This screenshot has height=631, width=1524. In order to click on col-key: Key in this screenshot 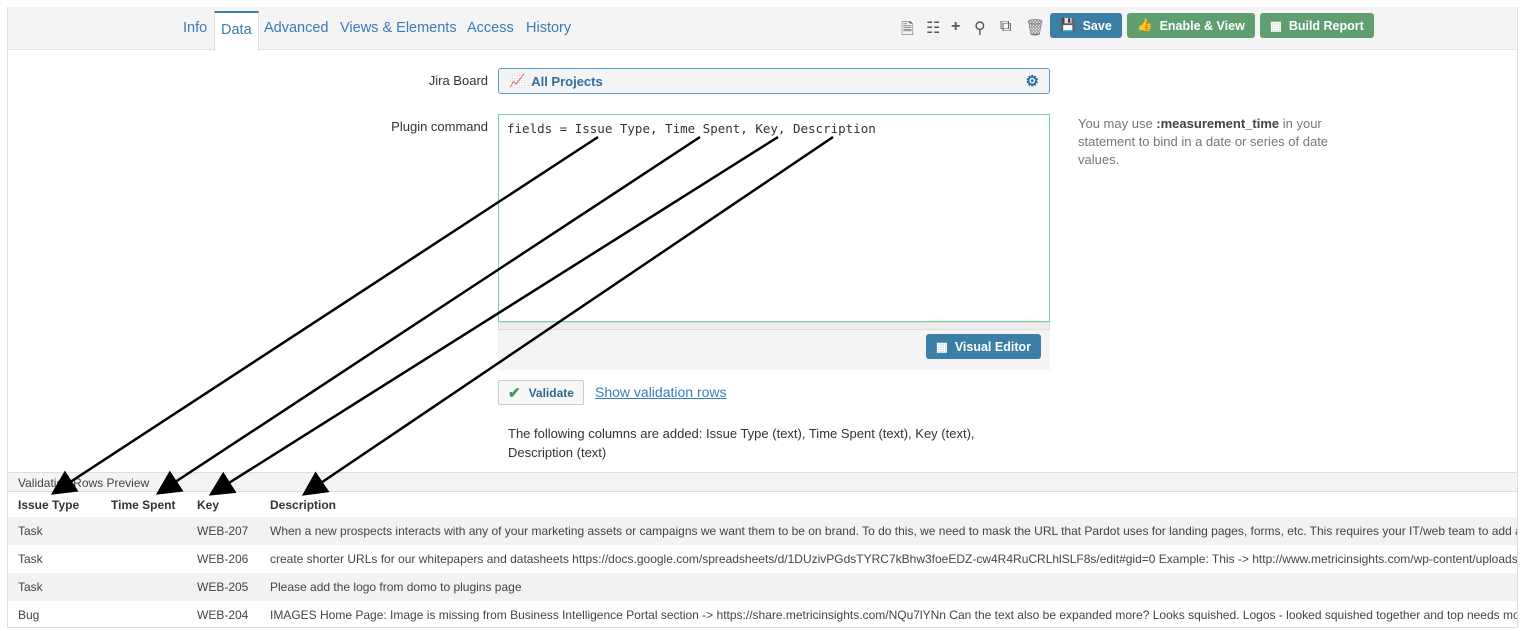, I will do `click(223, 505)`.